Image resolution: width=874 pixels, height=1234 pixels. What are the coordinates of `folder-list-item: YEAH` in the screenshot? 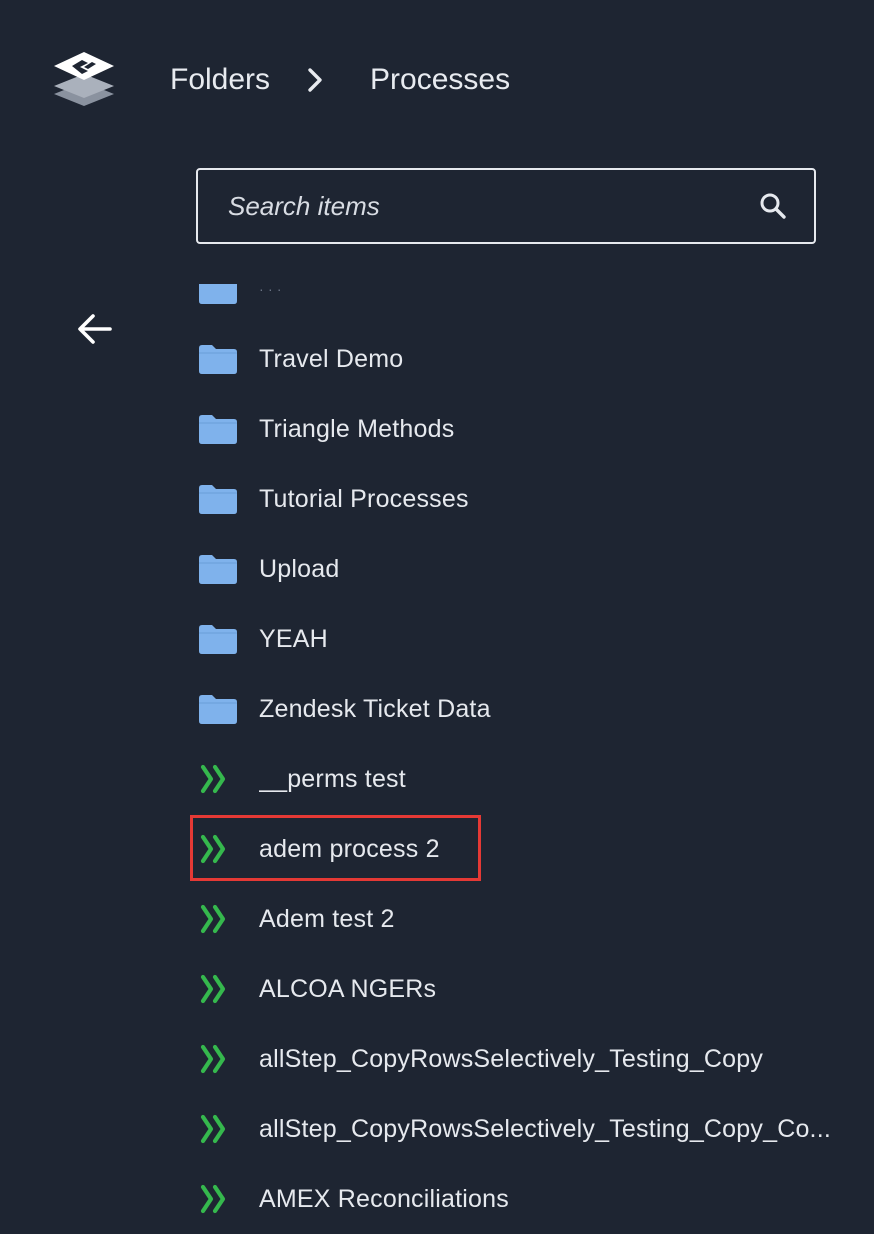 It's located at (532, 639).